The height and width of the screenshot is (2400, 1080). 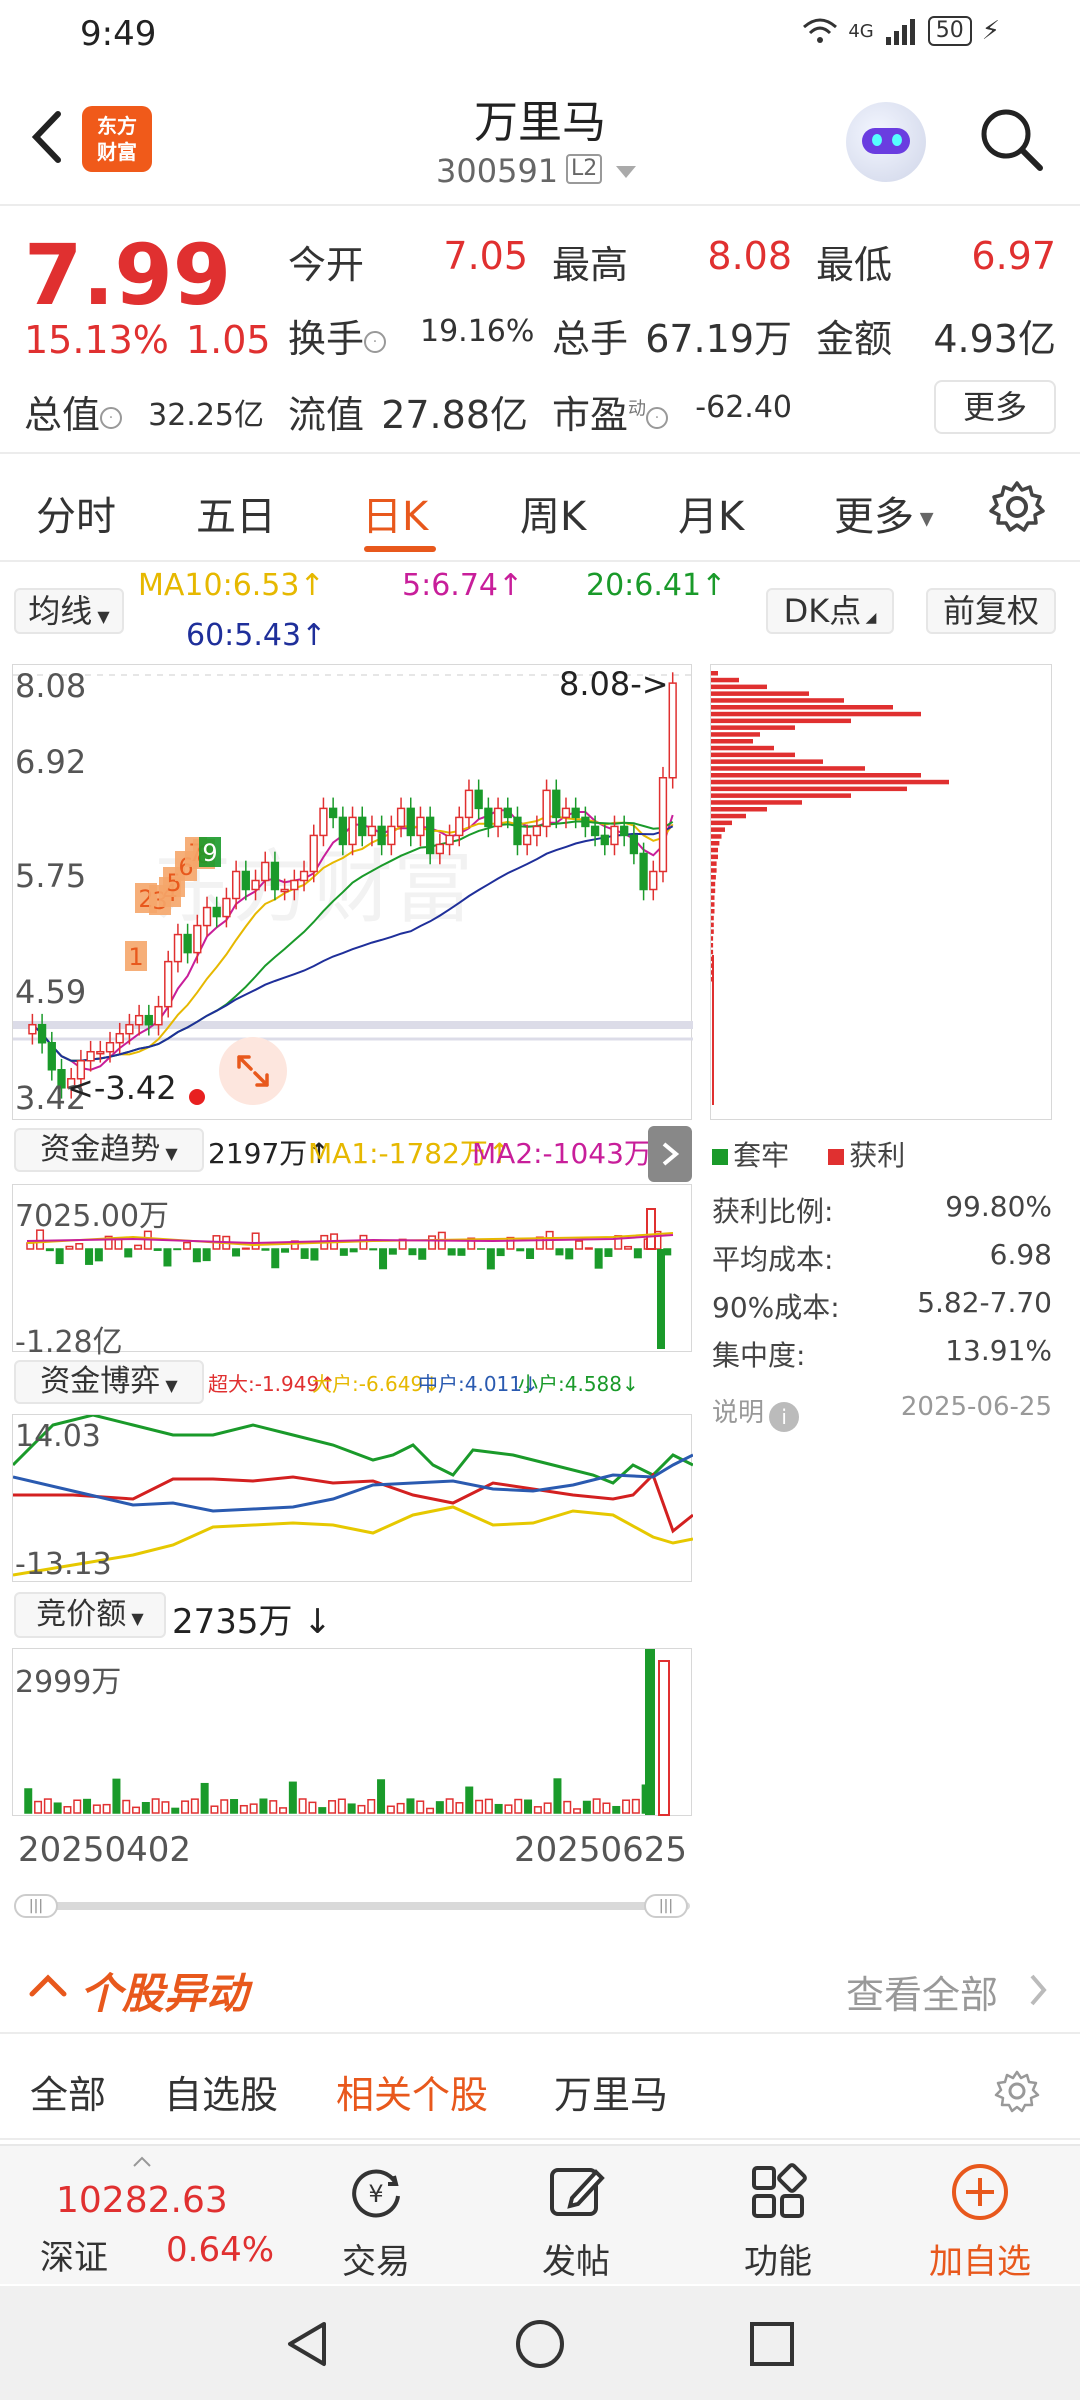 What do you see at coordinates (352, 1617) in the screenshot?
I see `auction-header: 竞价额 ▼ 2735万 ↓` at bounding box center [352, 1617].